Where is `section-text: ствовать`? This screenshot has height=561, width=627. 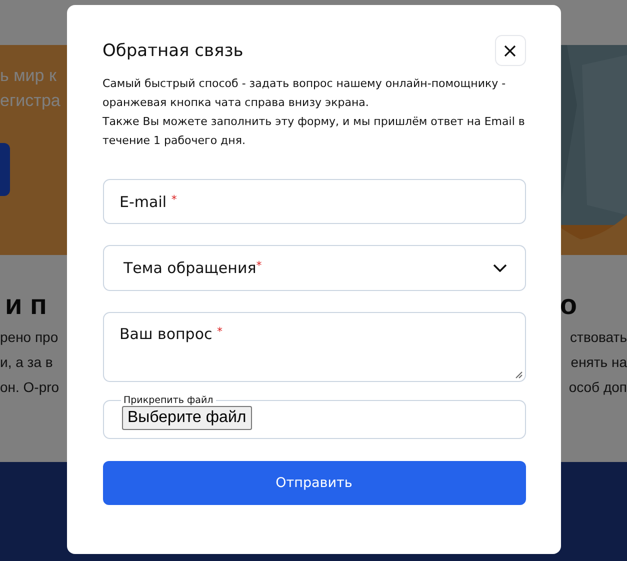
section-text: ствовать is located at coordinates (598, 337).